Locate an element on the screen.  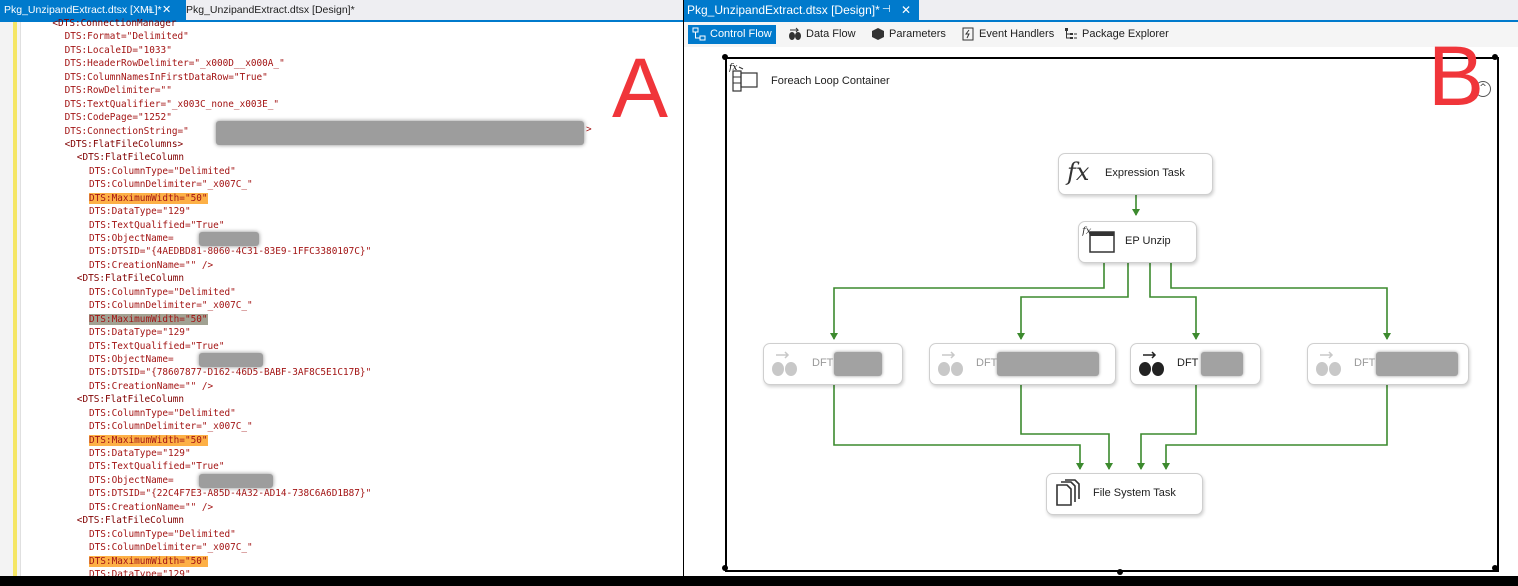
flow-dft3-to-fs is located at coordinates (1167, 427).